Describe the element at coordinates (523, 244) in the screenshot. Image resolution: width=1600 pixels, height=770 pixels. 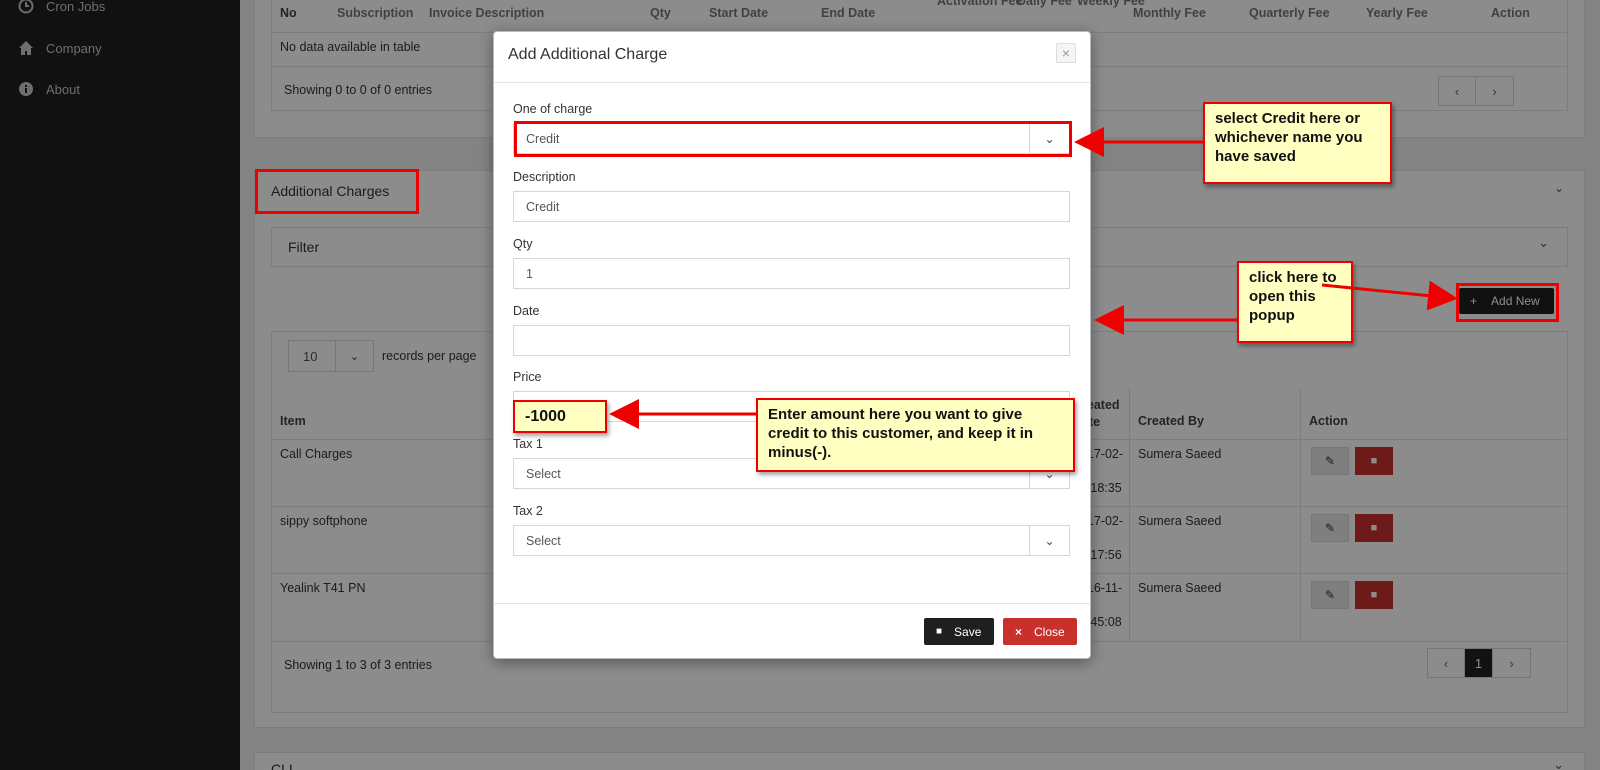
I see `qty-label: Qty` at that location.